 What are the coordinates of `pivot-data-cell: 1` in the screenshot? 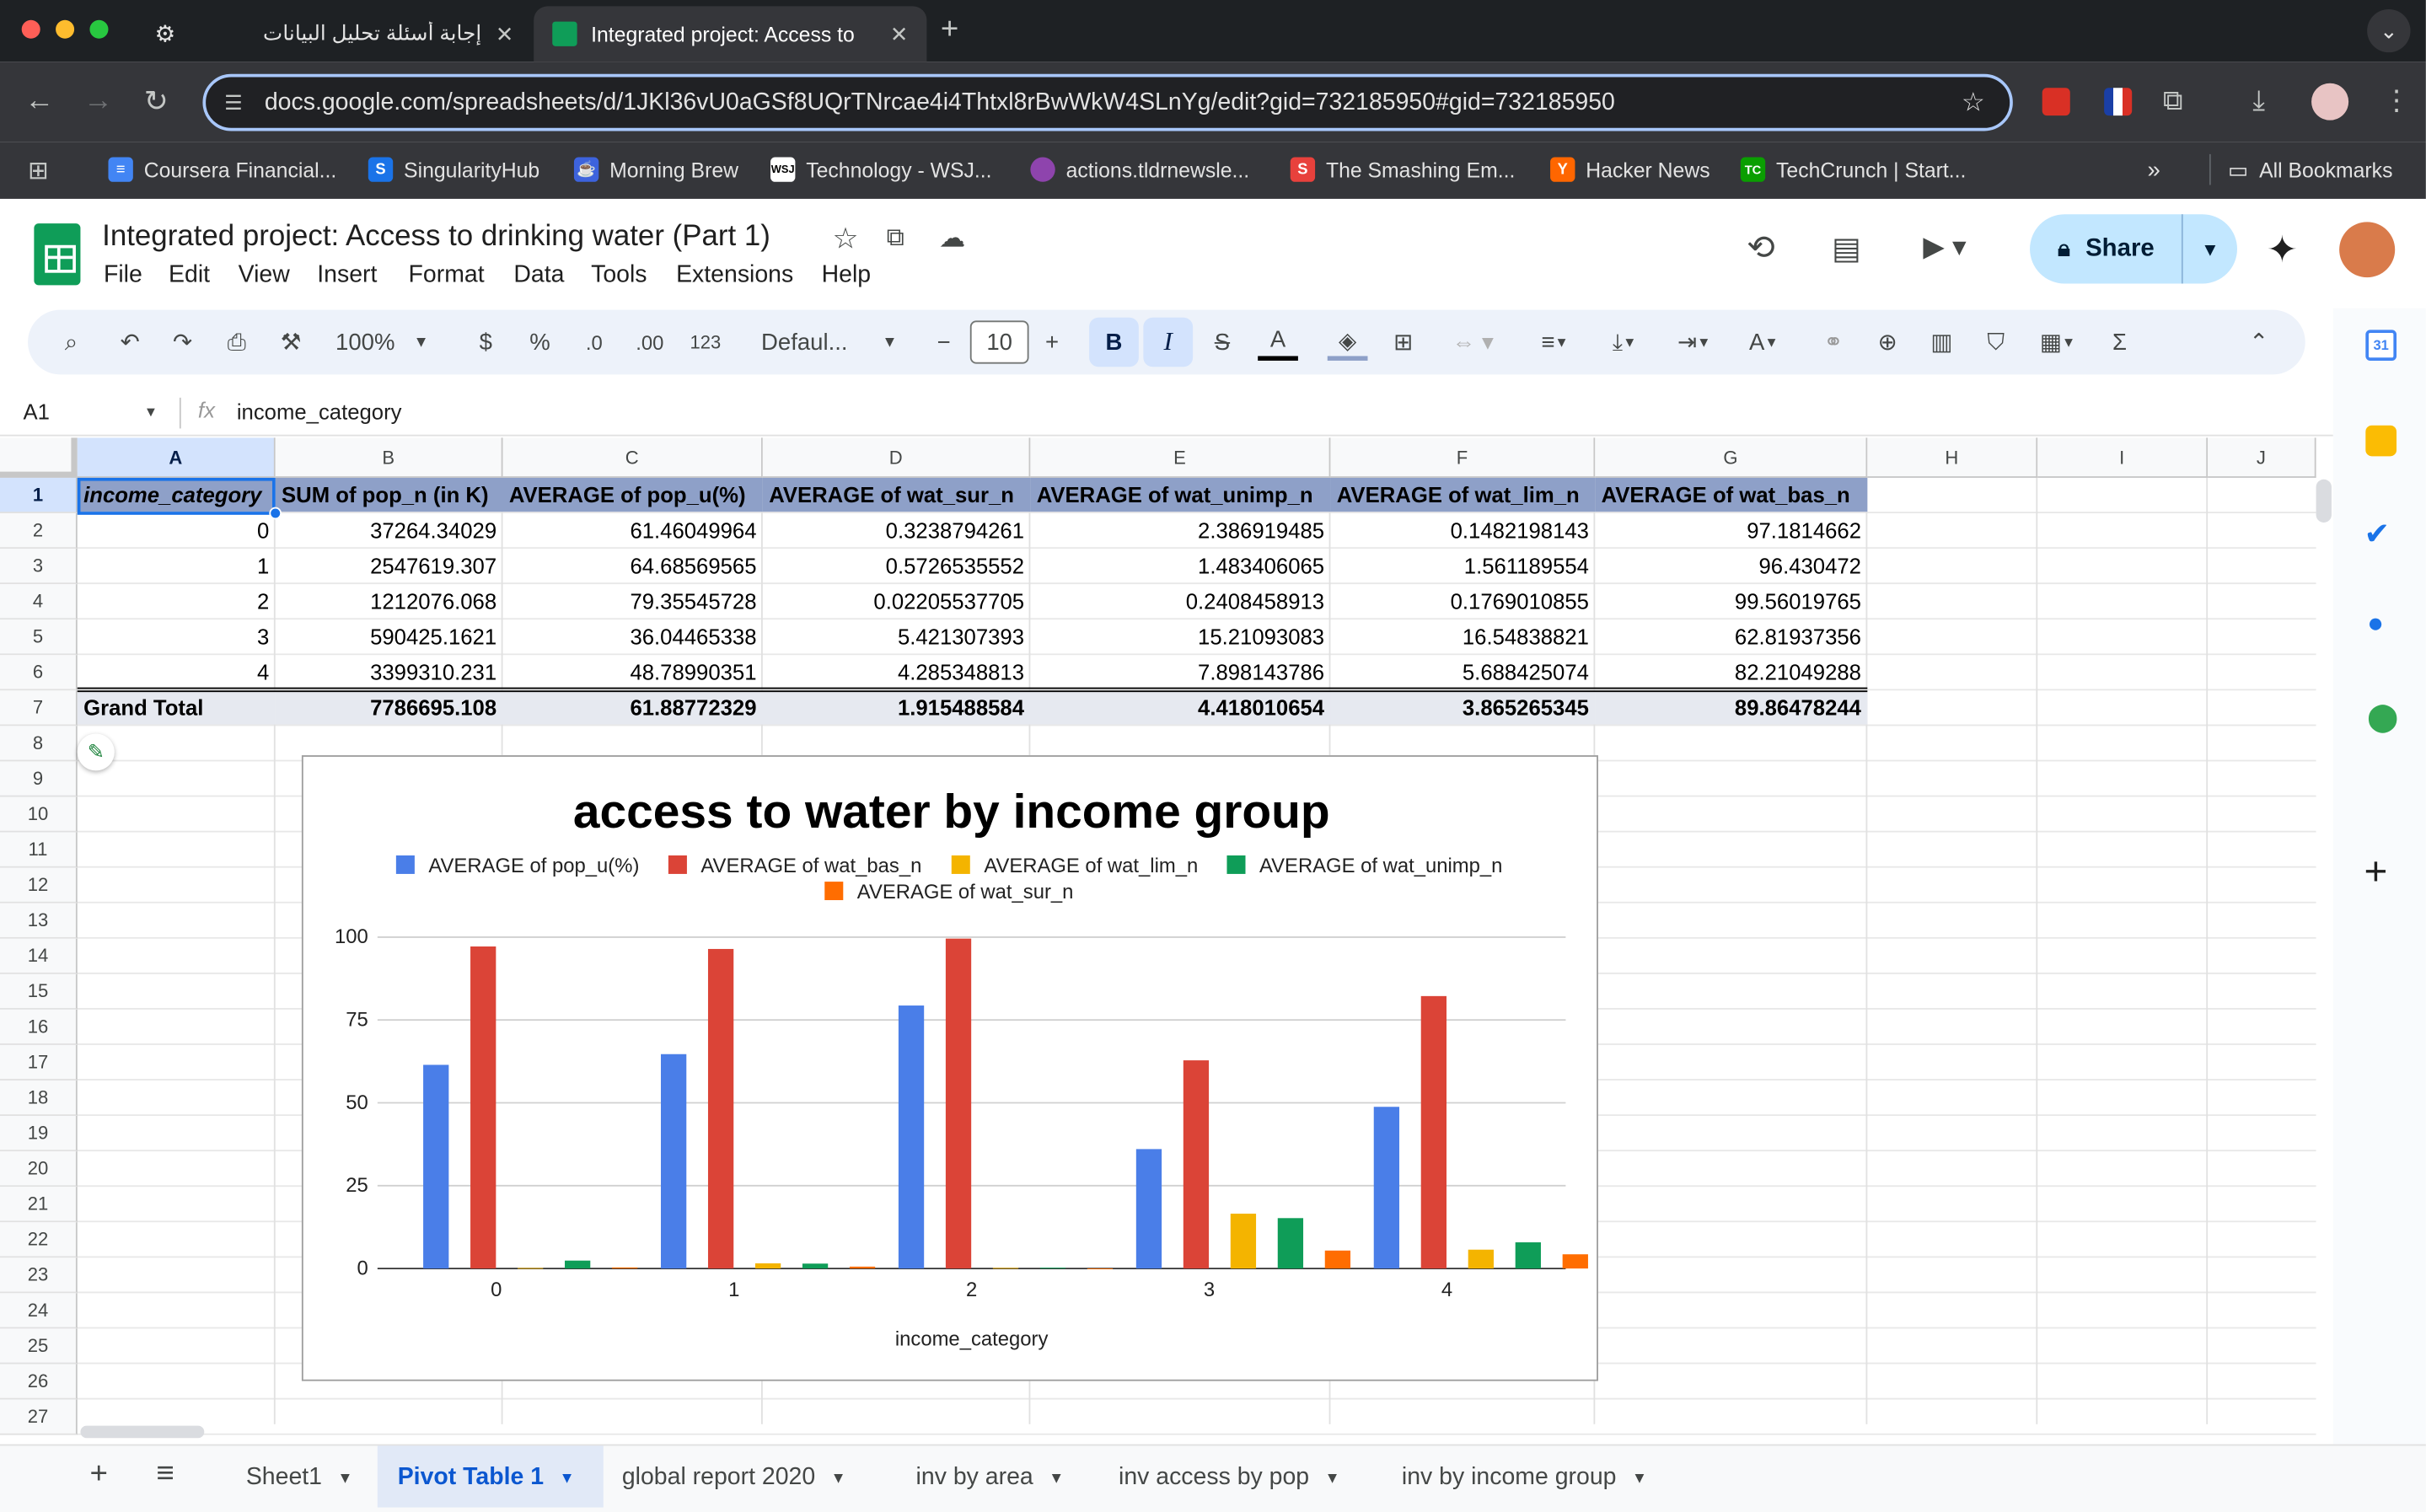 It's located at (177, 565).